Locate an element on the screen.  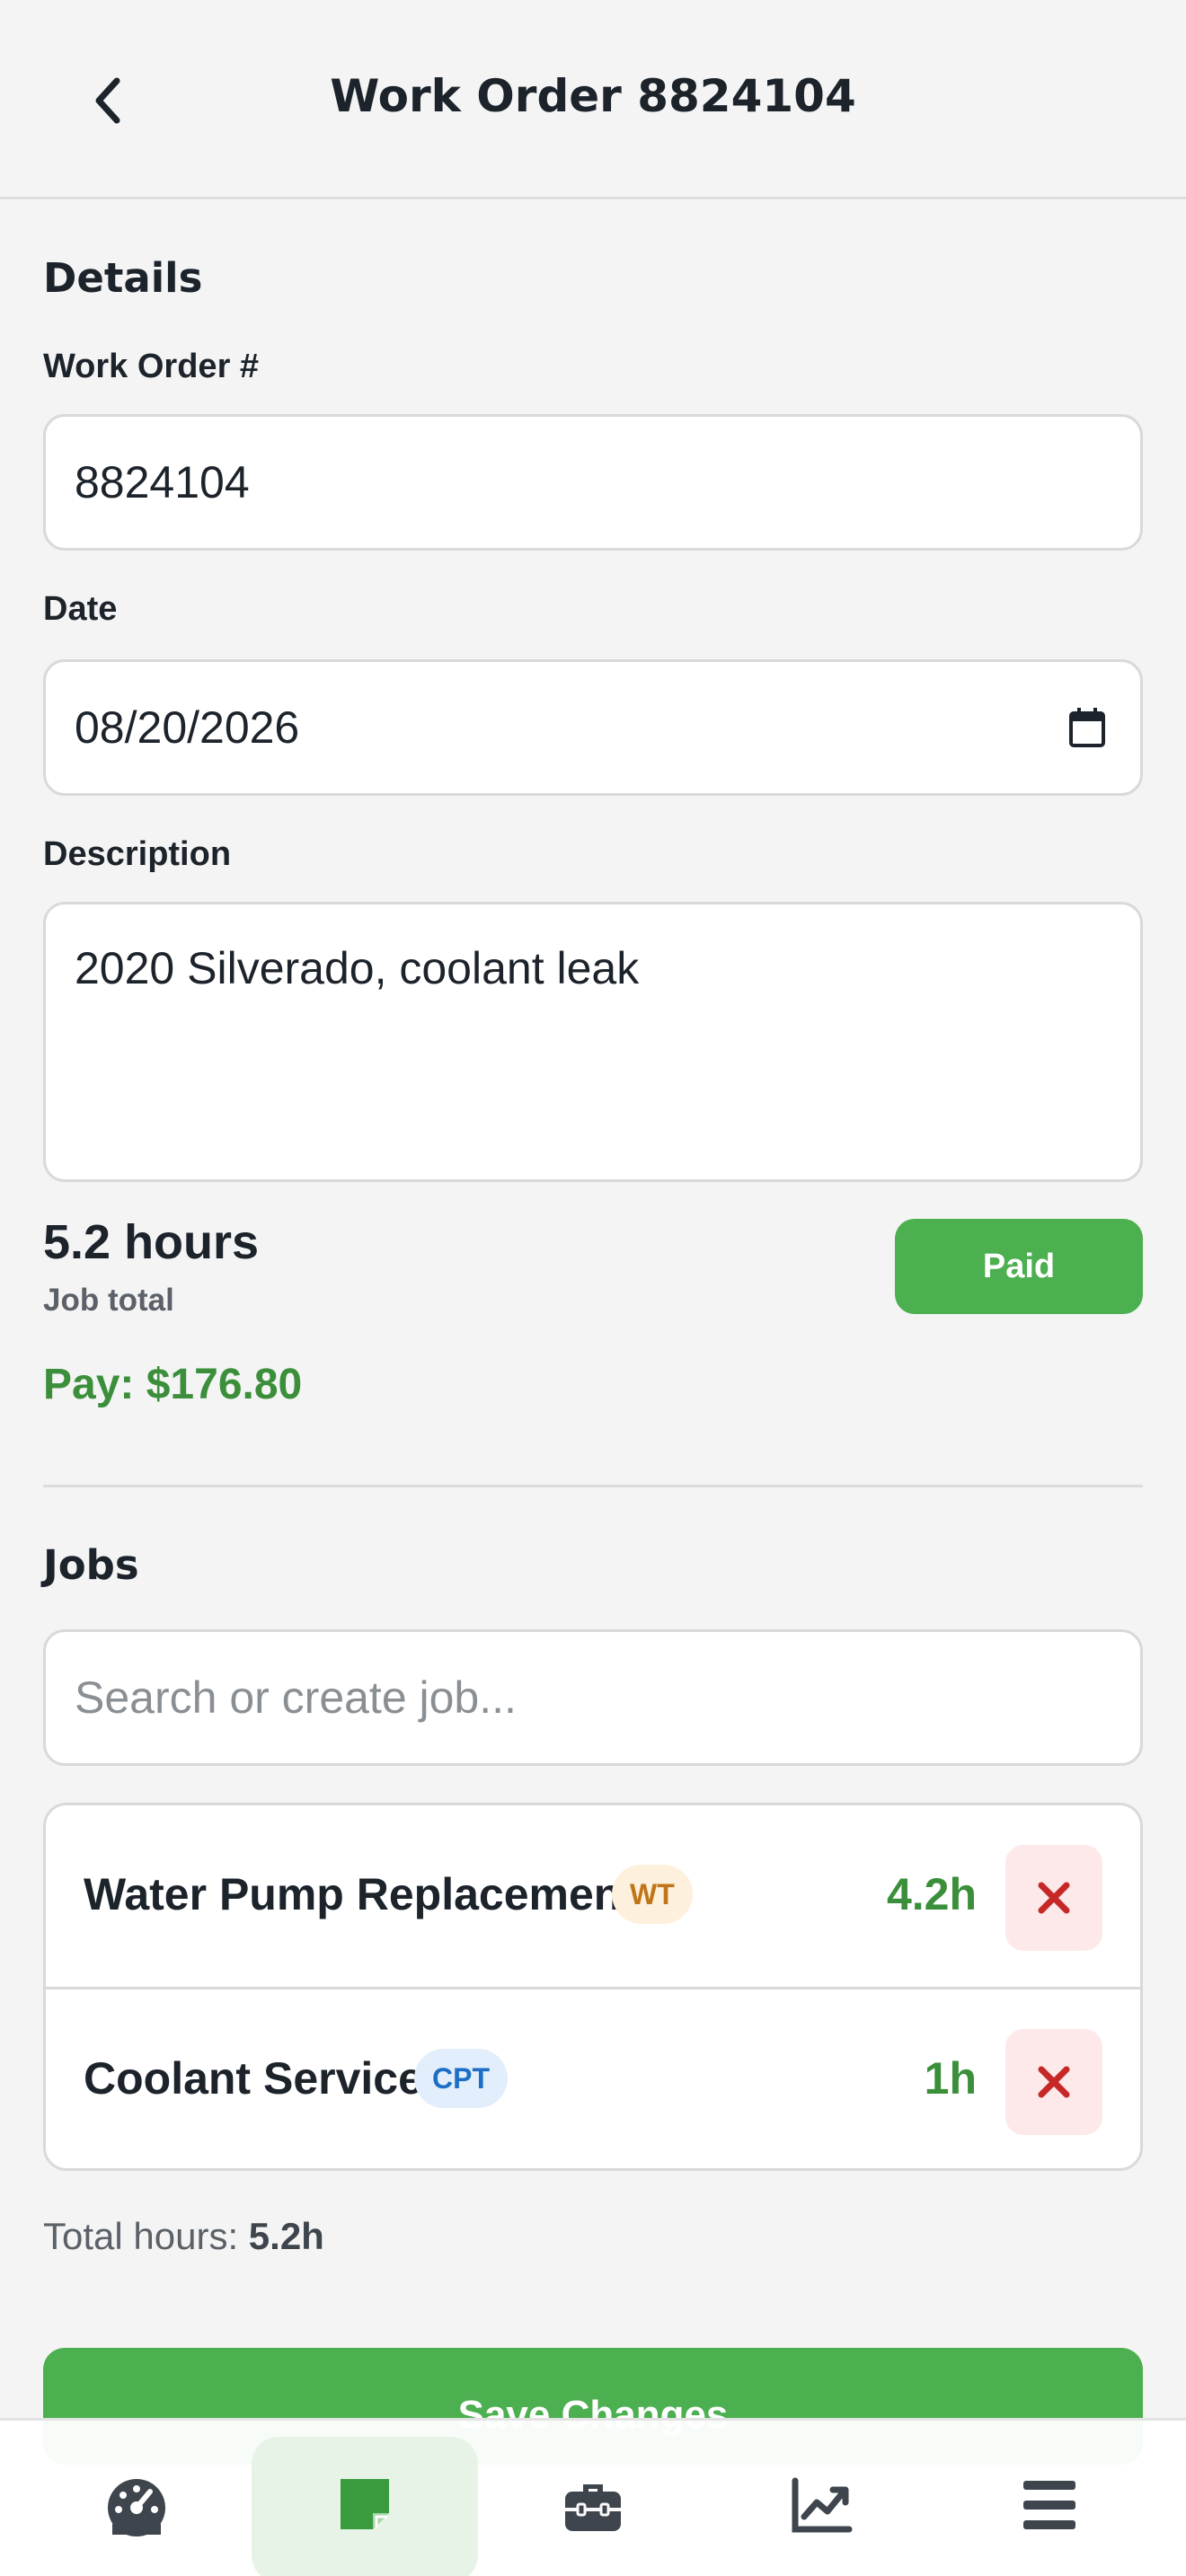
description-label: Description is located at coordinates (137, 854).